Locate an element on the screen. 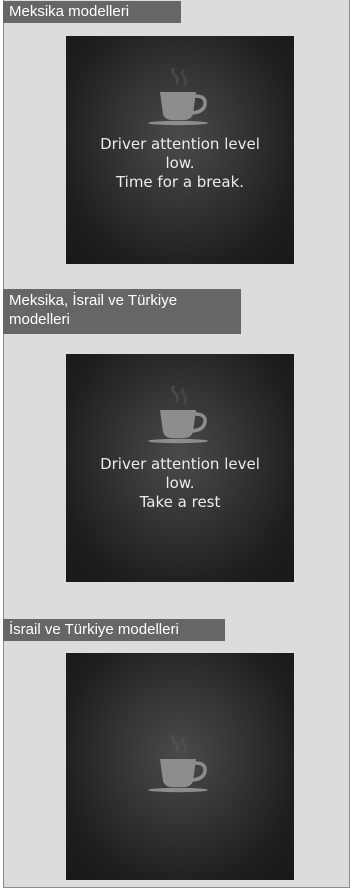 Image resolution: width=353 pixels, height=890 pixels. section-header-israel-turkey: İsrail ve Türkiye modelleri is located at coordinates (114, 630).